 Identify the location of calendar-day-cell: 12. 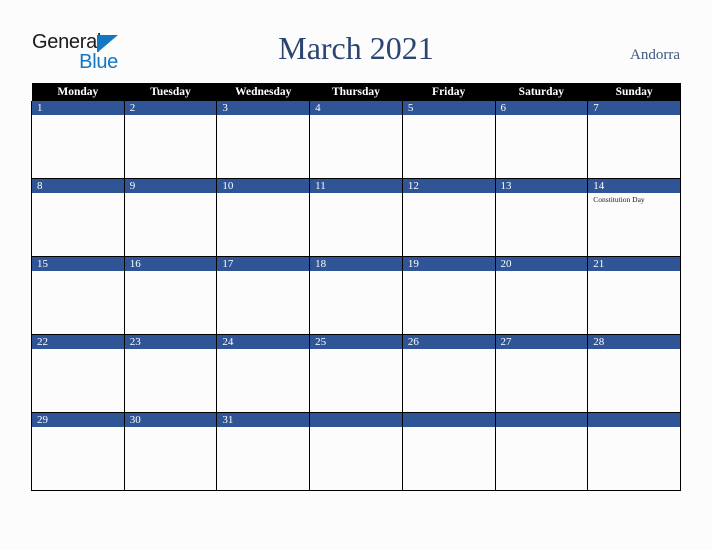
(448, 217).